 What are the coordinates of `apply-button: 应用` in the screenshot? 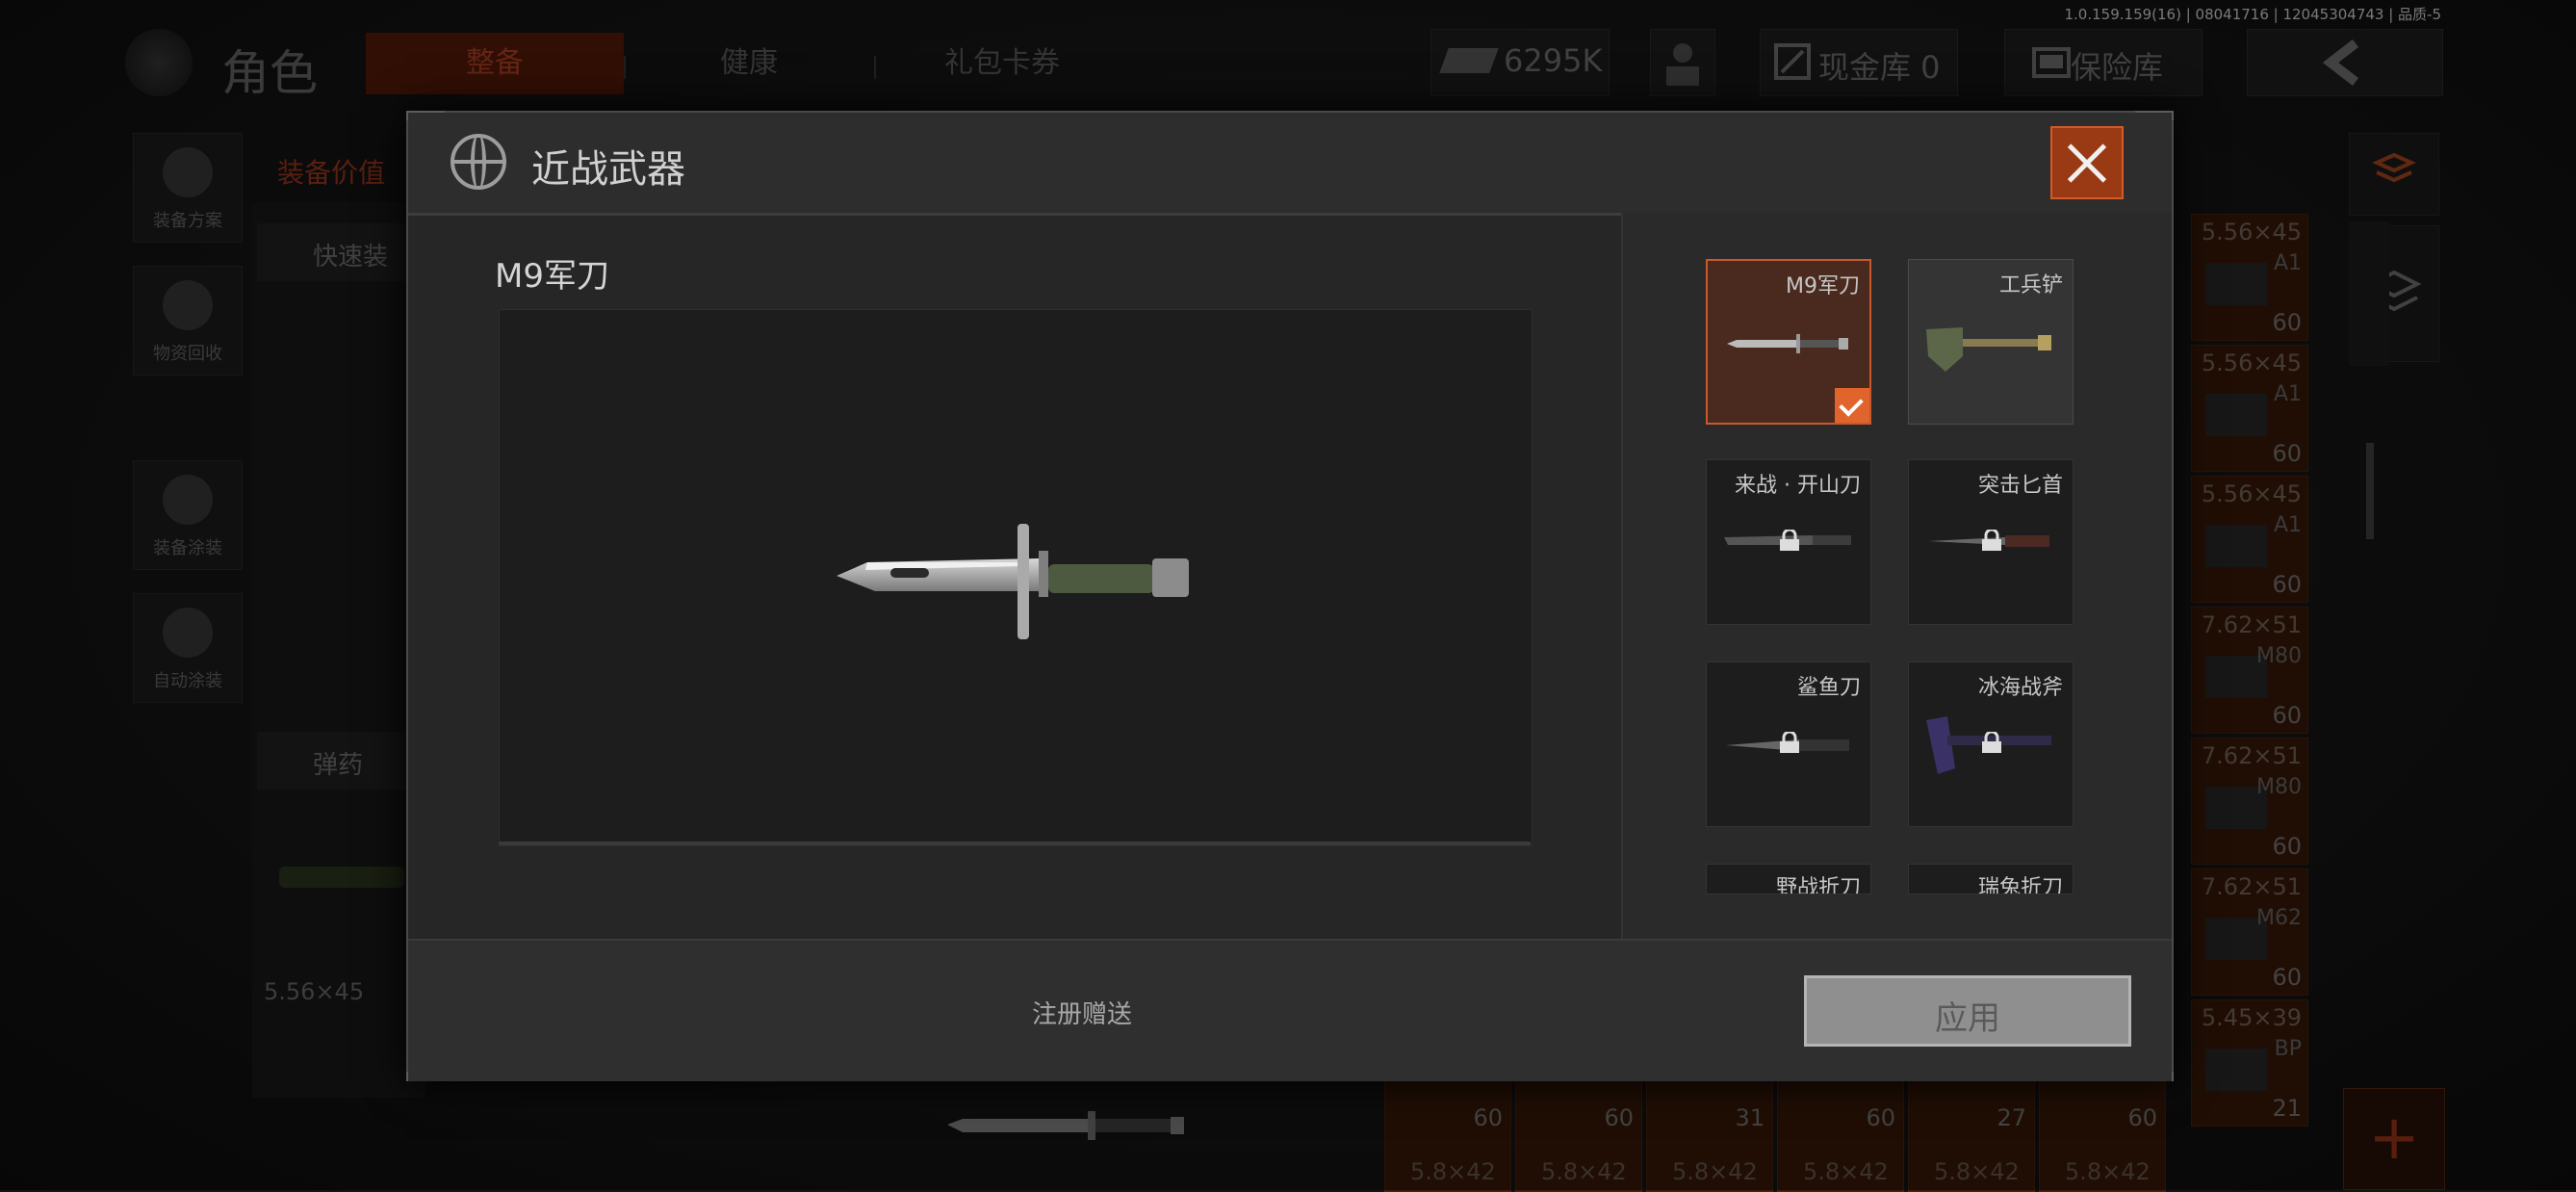 It's located at (1968, 1011).